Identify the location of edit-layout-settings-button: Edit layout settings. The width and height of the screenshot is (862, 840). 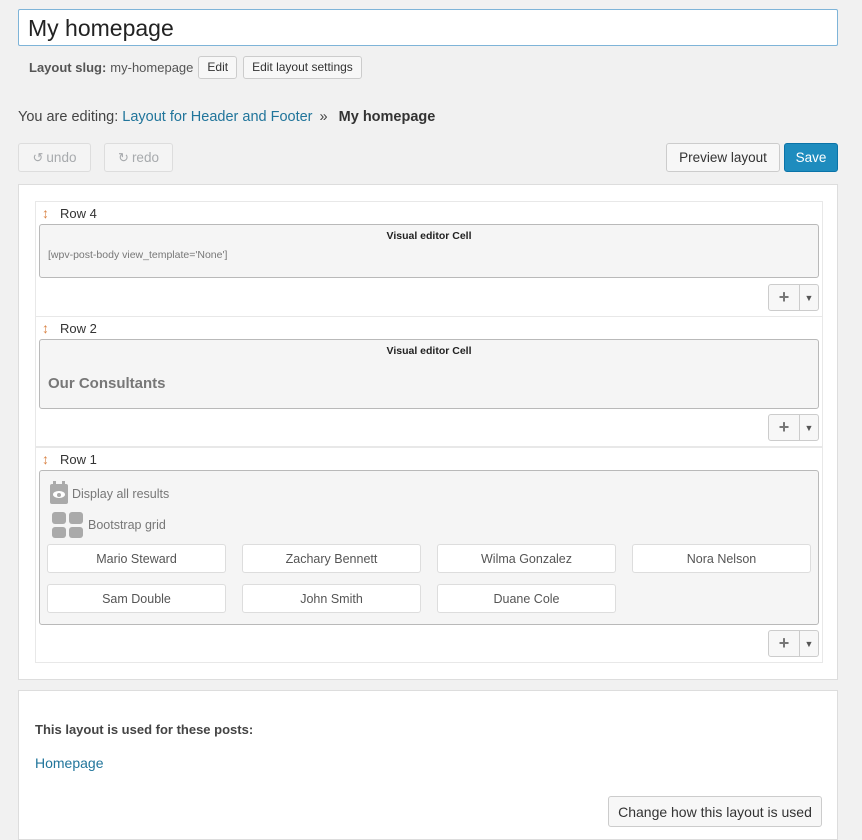
(302, 67).